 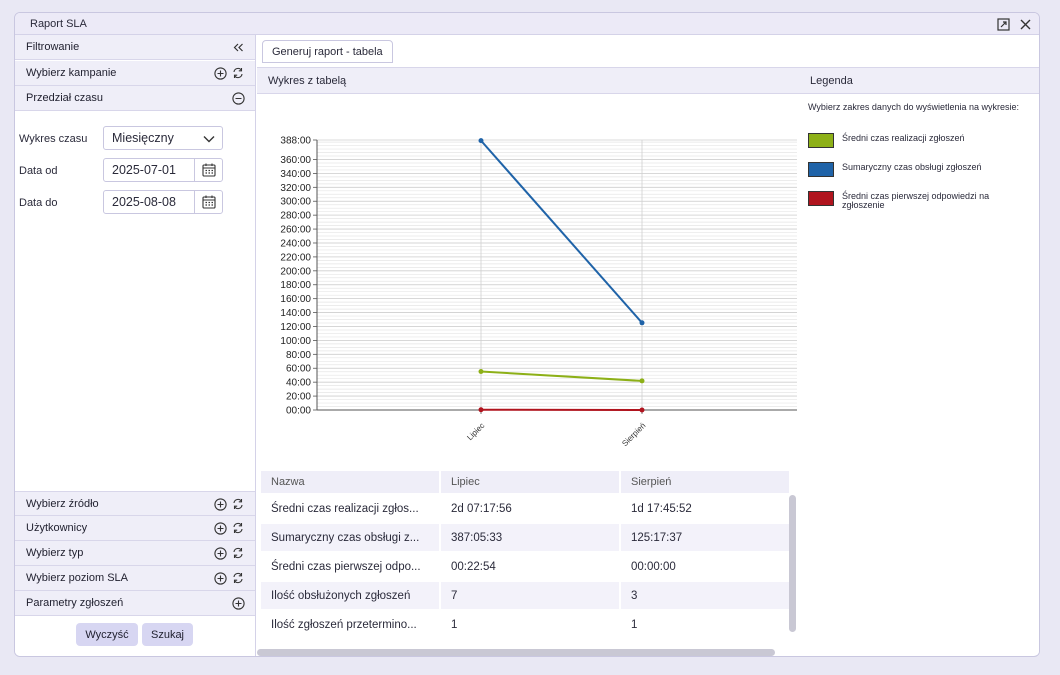 What do you see at coordinates (38, 203) in the screenshot?
I see `date-to-label: Data do` at bounding box center [38, 203].